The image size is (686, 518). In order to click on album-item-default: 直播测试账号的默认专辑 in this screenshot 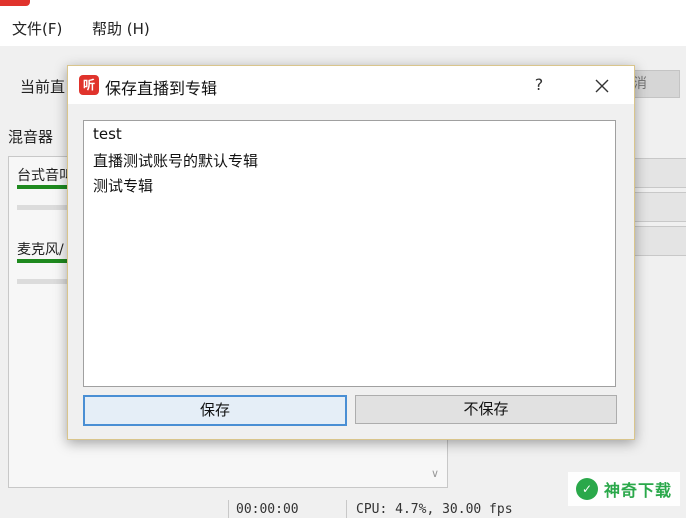, I will do `click(175, 160)`.